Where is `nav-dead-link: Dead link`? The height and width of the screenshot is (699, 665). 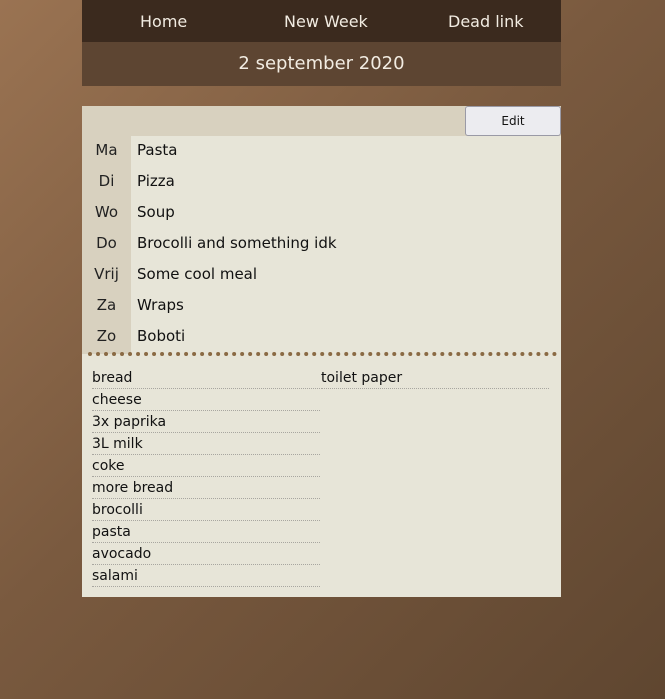
nav-dead-link: Dead link is located at coordinates (486, 21).